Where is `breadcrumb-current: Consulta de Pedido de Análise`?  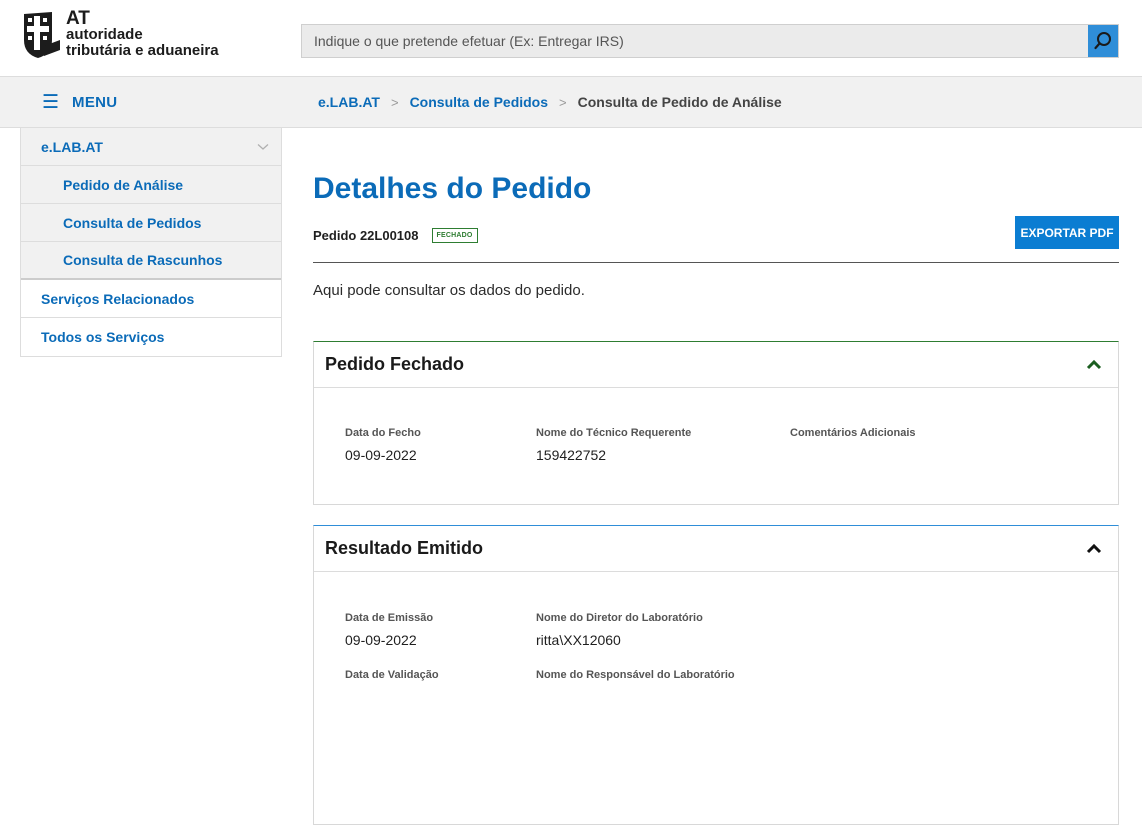 breadcrumb-current: Consulta de Pedido de Análise is located at coordinates (679, 102).